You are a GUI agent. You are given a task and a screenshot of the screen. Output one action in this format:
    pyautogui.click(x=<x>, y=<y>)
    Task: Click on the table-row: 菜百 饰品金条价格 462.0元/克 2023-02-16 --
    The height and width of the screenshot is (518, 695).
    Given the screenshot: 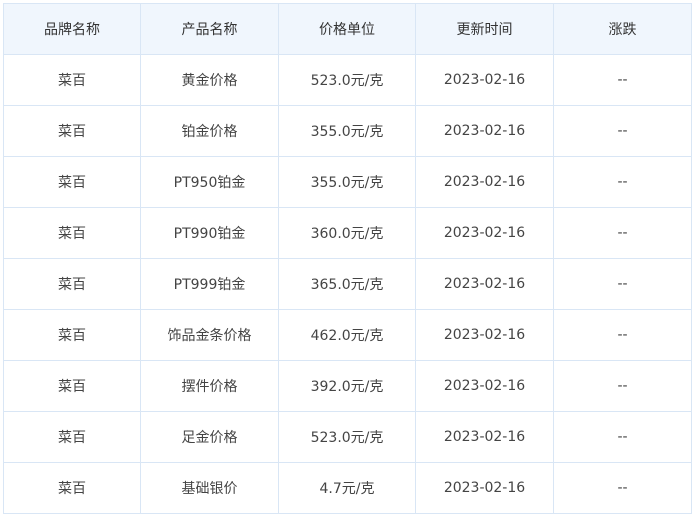 What is the action you would take?
    pyautogui.click(x=347, y=335)
    